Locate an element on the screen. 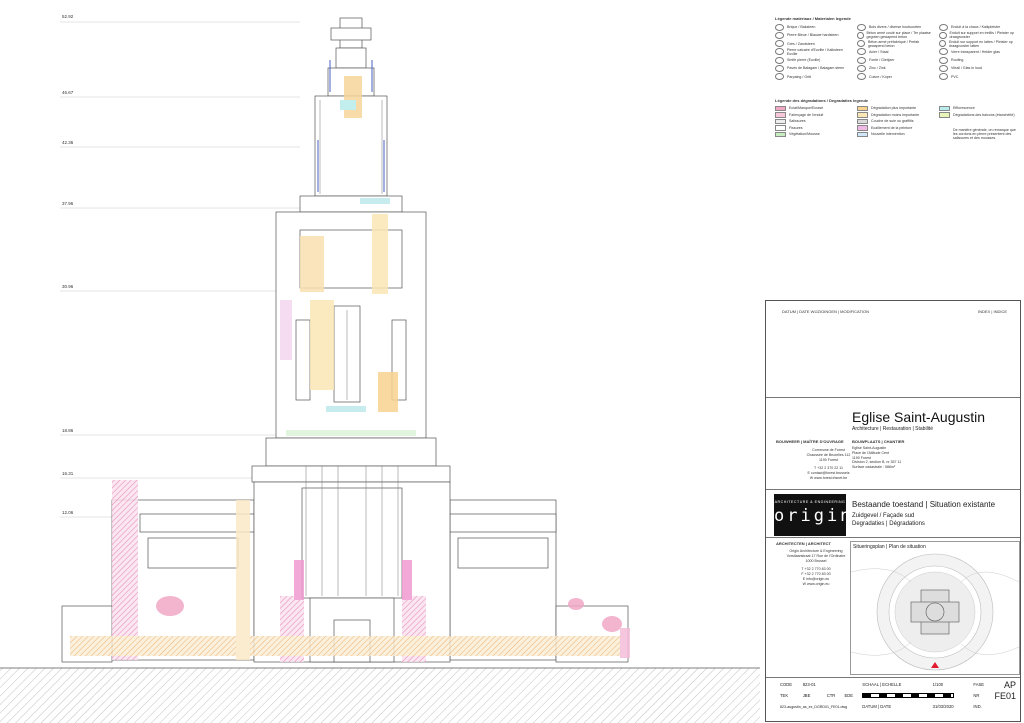 The width and height of the screenshot is (1024, 723). situation-plan: Situeringsplan | Plan de situation is located at coordinates (935, 608).